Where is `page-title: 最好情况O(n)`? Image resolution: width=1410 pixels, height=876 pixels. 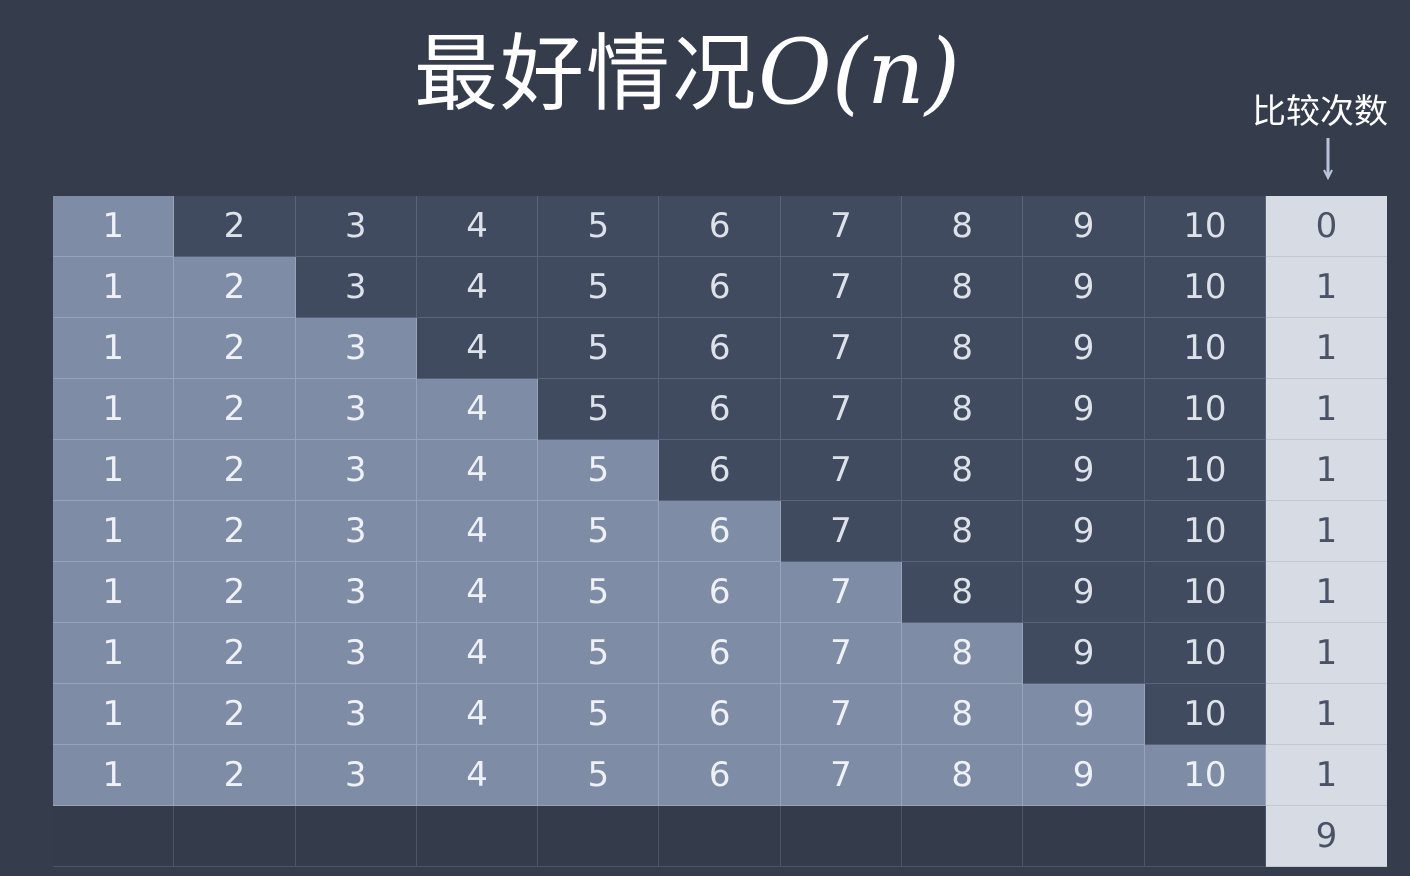 page-title: 最好情况O(n) is located at coordinates (687, 73).